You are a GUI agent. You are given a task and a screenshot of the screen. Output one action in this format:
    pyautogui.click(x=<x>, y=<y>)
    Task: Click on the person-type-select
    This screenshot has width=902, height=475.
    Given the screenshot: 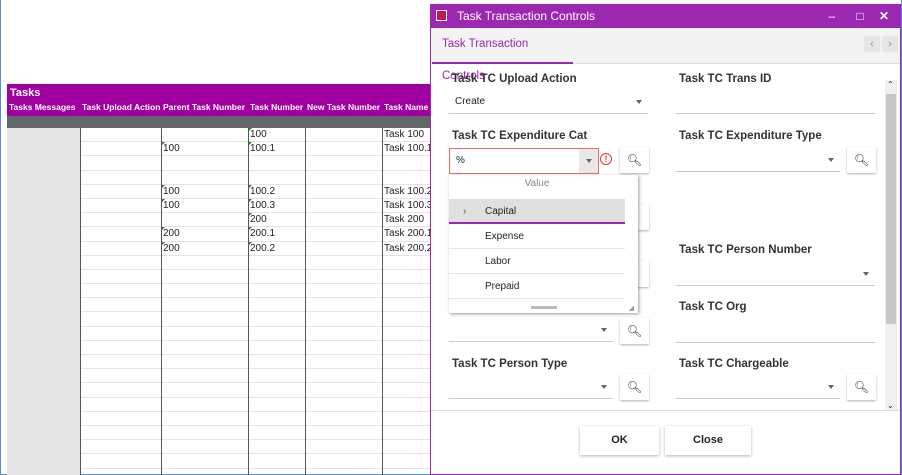 What is the action you would take?
    pyautogui.click(x=531, y=387)
    